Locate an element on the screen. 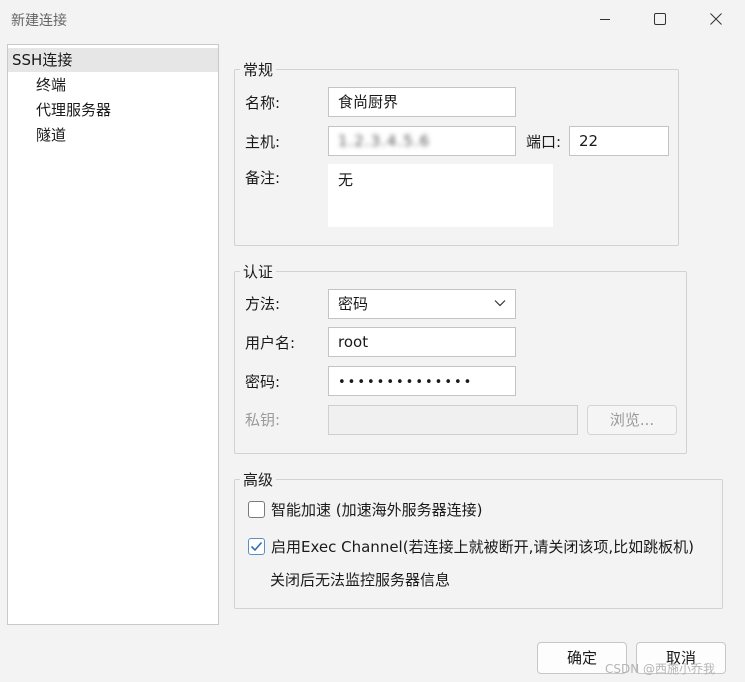 The height and width of the screenshot is (682, 745). method-select: 密码 is located at coordinates (422, 304).